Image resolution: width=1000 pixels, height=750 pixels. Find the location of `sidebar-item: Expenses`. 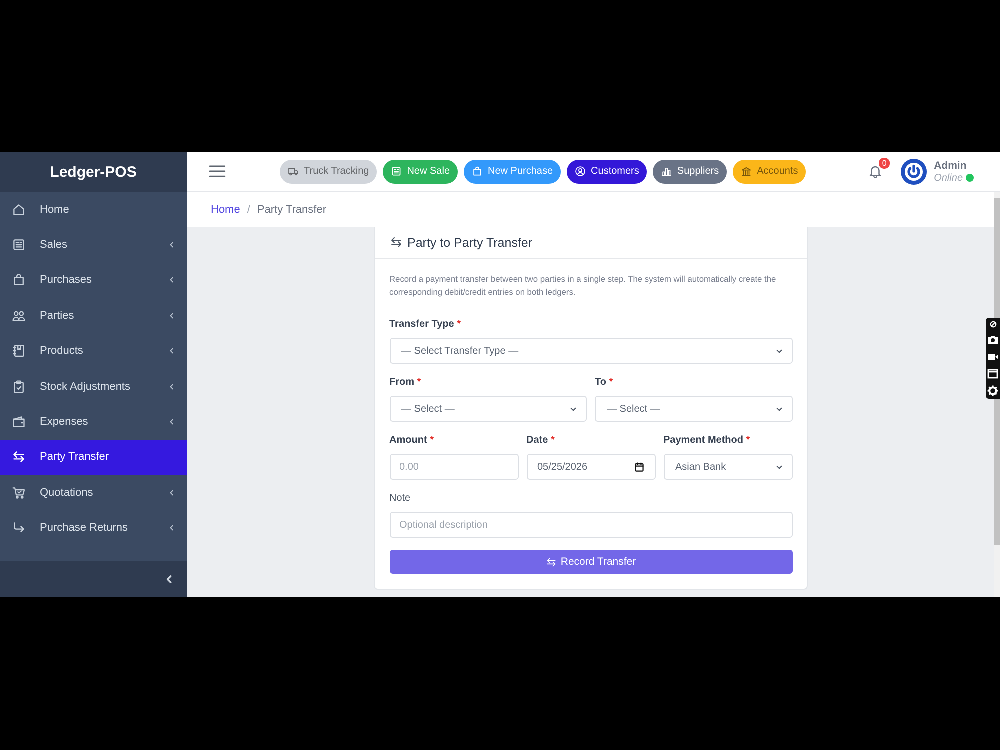

sidebar-item: Expenses is located at coordinates (93, 422).